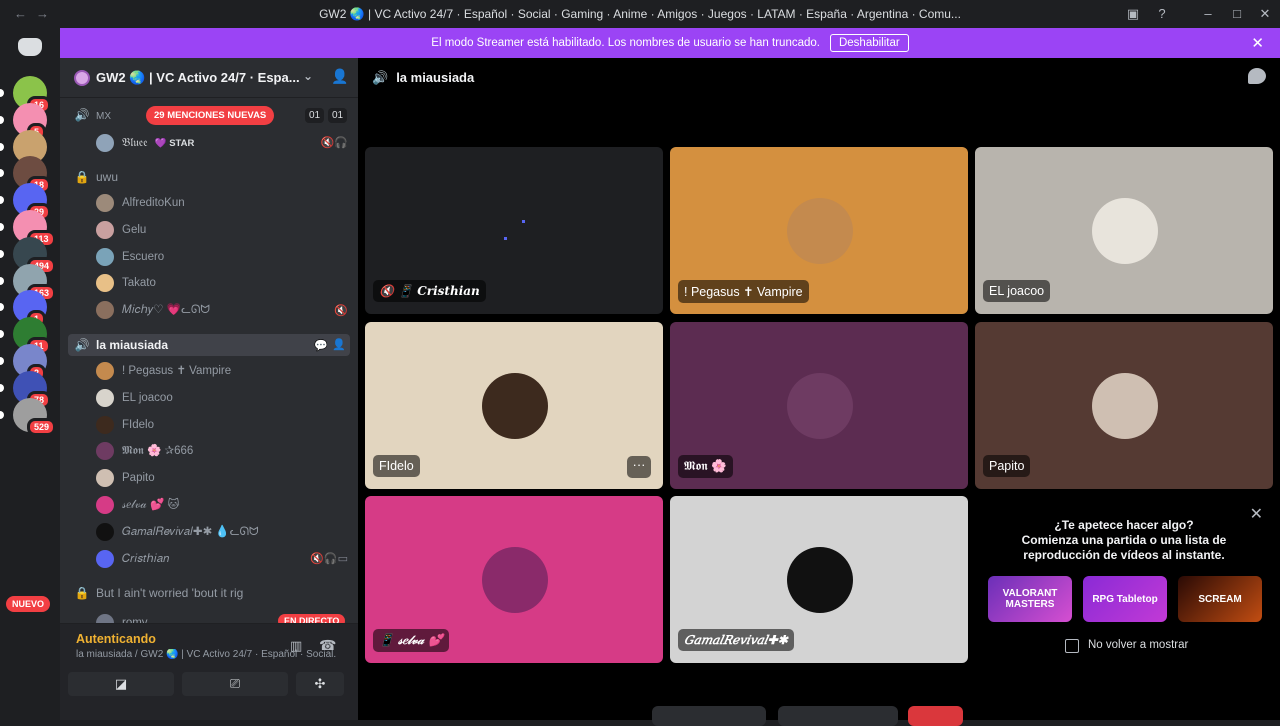 Image resolution: width=1280 pixels, height=726 pixels. I want to click on voice-user: 𝐺𝑎𝑚𝑎𝑙𝑅𝑒𝑣𝑖𝑣𝑎𝑙✚✱ 💧ᓚᘏᗢ, so click(177, 531).